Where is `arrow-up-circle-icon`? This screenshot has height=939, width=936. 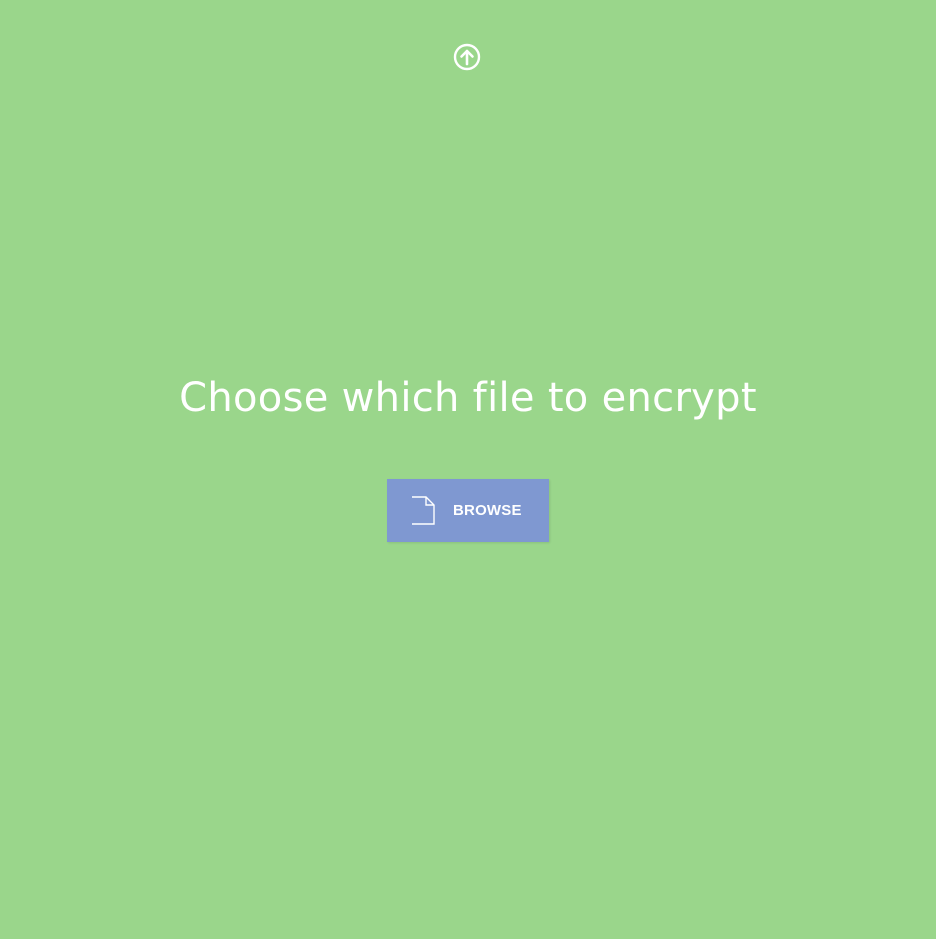
arrow-up-circle-icon is located at coordinates (467, 57).